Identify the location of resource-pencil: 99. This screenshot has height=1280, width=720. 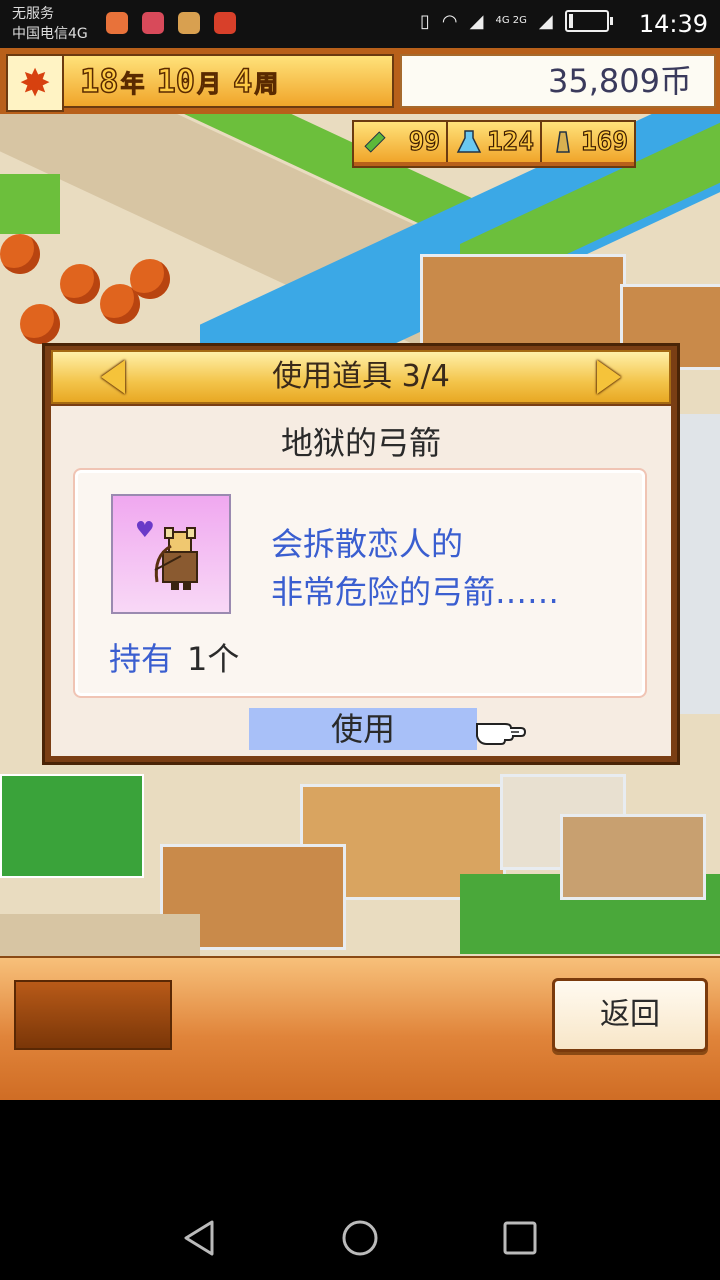
(400, 142).